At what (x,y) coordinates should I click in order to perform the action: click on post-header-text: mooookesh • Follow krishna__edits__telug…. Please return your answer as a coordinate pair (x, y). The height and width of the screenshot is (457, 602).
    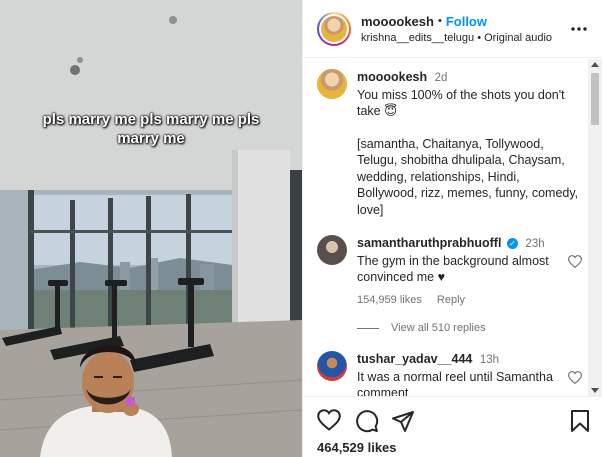
    Looking at the image, I should click on (464, 29).